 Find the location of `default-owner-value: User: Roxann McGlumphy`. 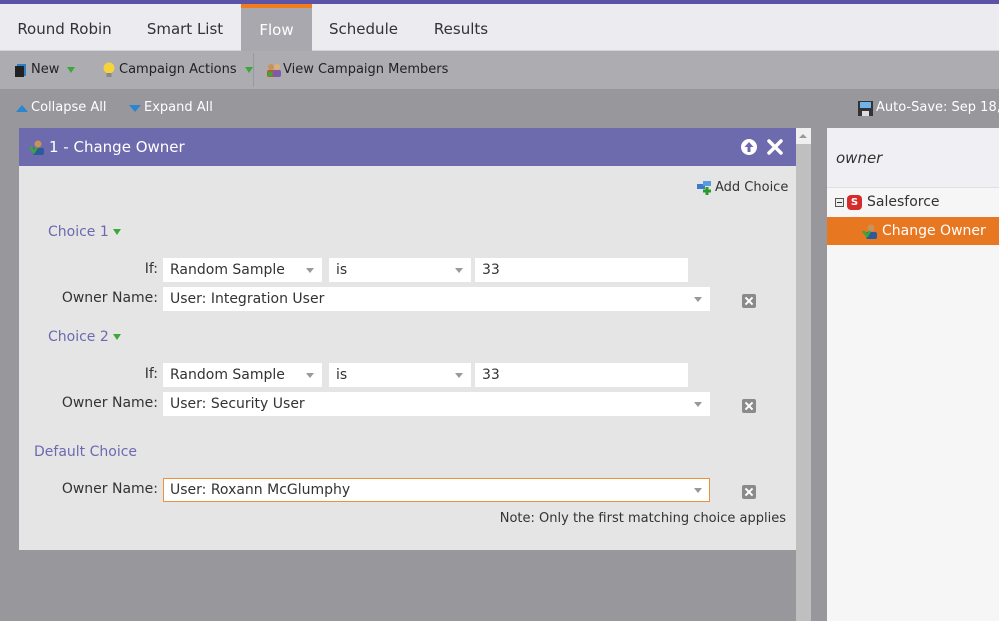

default-owner-value: User: Roxann McGlumphy is located at coordinates (260, 490).